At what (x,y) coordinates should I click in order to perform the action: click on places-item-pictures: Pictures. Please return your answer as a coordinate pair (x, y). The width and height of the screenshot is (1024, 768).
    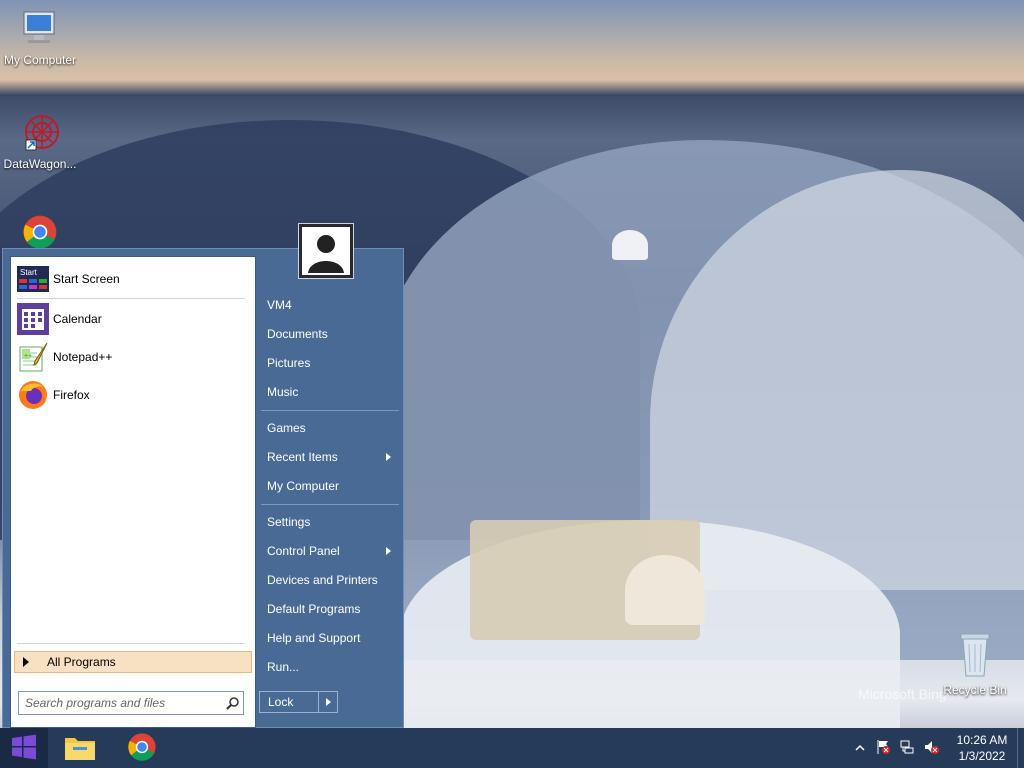
    Looking at the image, I should click on (331, 363).